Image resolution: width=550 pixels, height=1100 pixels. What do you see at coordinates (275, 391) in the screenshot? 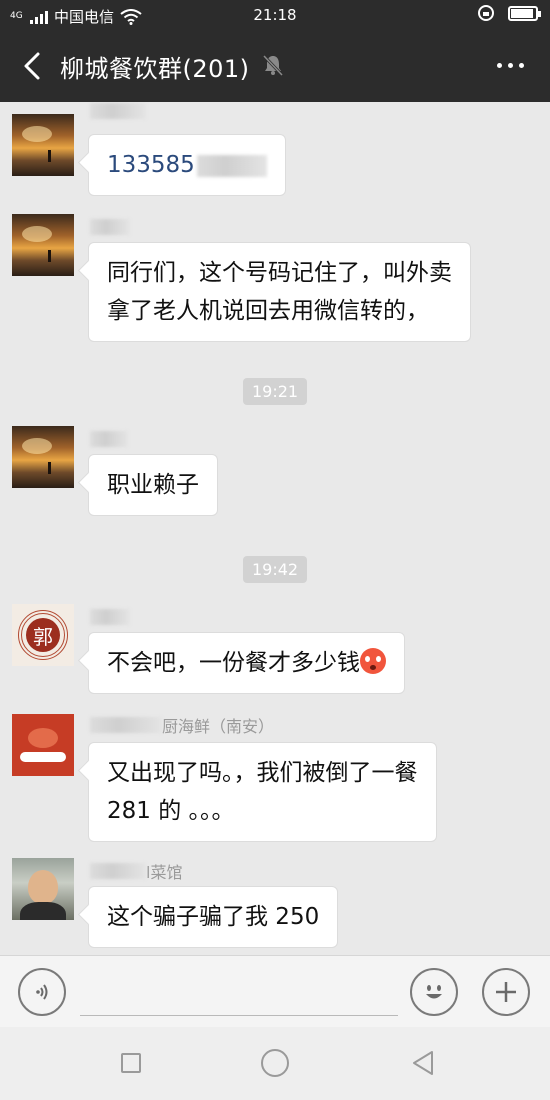
I see `timestamp: 19:21` at bounding box center [275, 391].